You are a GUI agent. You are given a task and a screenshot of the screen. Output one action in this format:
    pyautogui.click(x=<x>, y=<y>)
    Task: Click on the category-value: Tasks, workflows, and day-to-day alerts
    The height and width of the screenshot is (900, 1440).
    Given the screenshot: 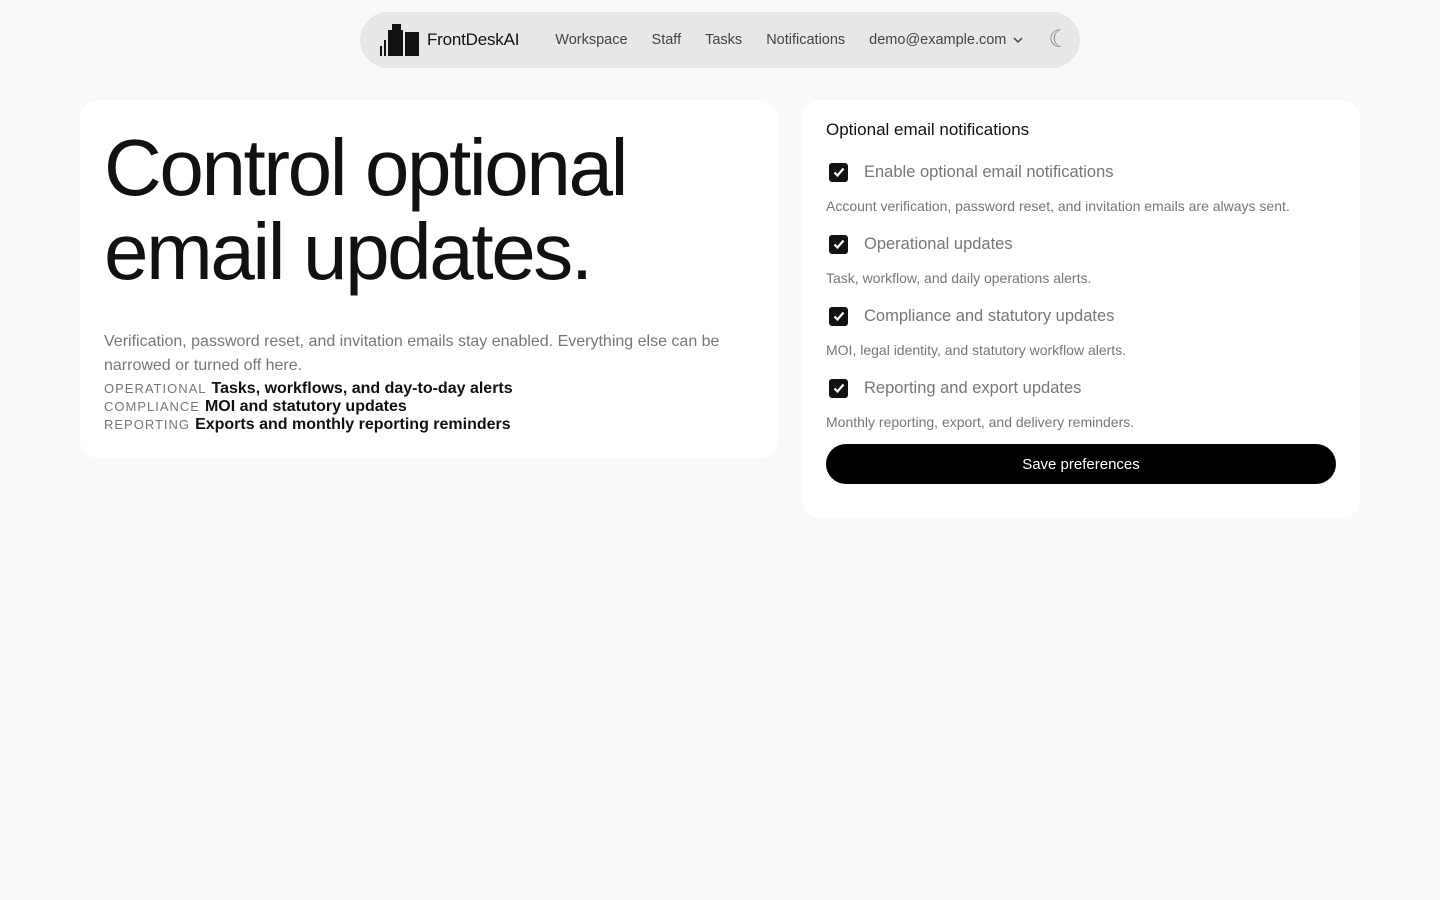 What is the action you would take?
    pyautogui.click(x=362, y=388)
    